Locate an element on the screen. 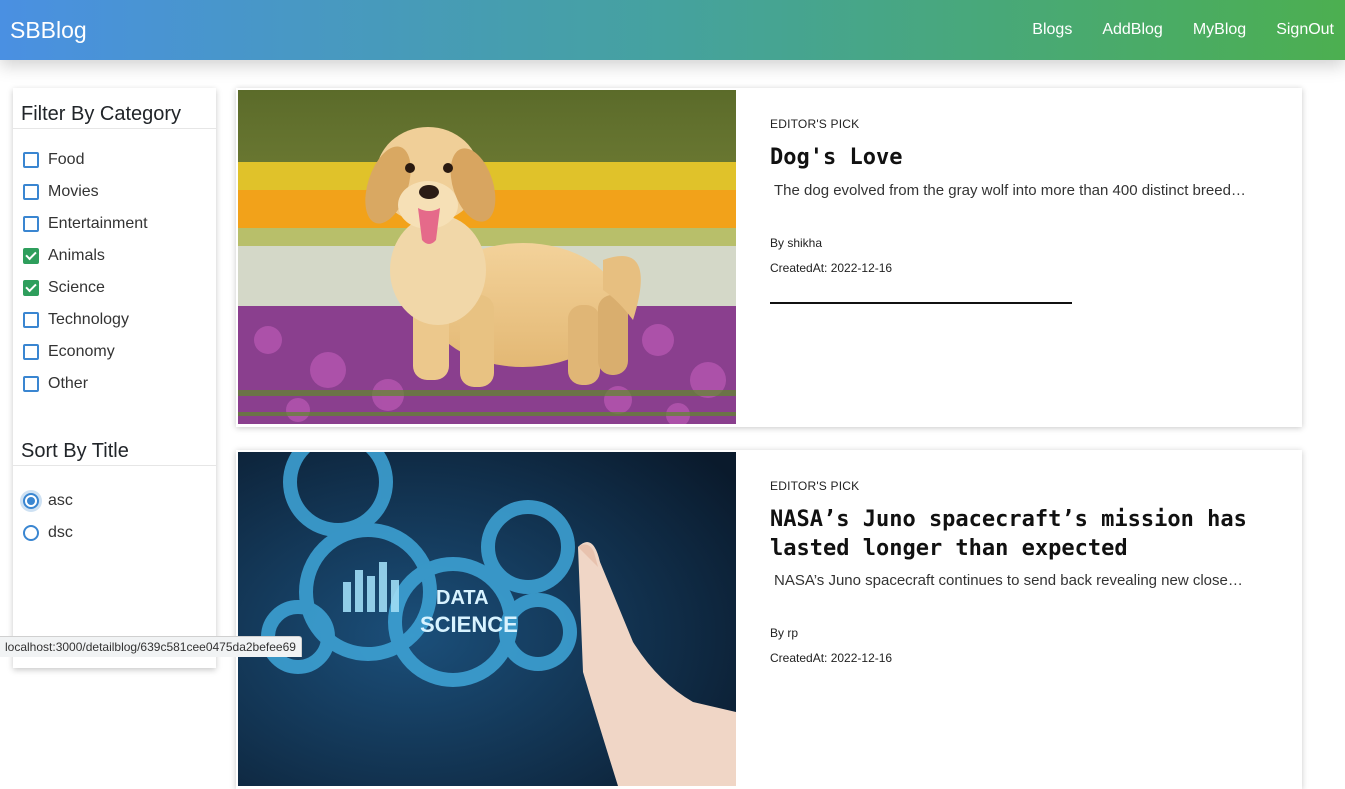 The width and height of the screenshot is (1345, 789). card-divider is located at coordinates (921, 303).